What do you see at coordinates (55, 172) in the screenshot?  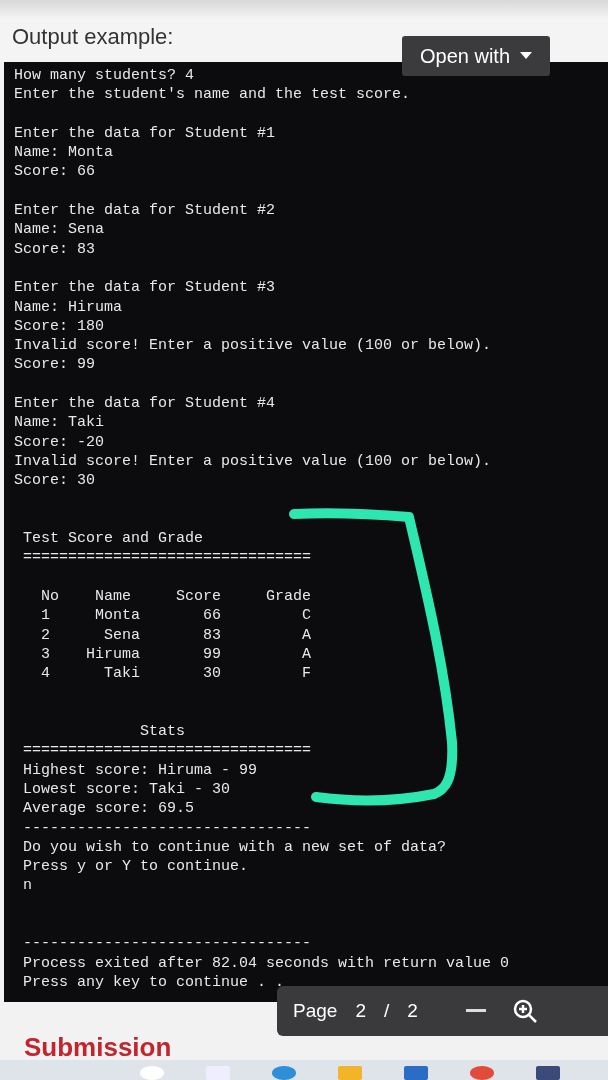 I see `console-line: Score: 66` at bounding box center [55, 172].